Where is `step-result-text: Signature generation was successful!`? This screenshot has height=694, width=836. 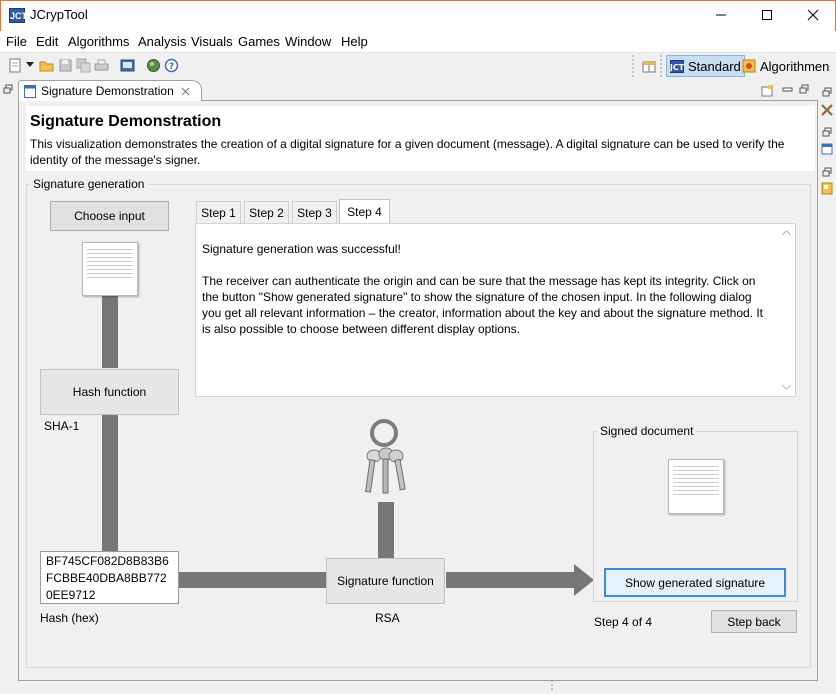 step-result-text: Signature generation was successful! is located at coordinates (301, 249).